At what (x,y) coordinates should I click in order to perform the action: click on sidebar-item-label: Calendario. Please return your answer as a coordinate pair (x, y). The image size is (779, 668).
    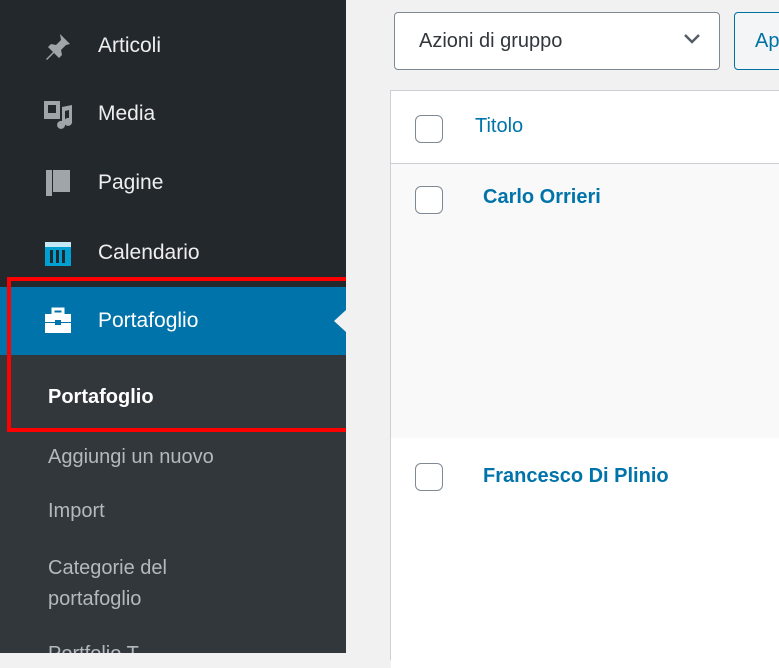
    Looking at the image, I should click on (149, 252).